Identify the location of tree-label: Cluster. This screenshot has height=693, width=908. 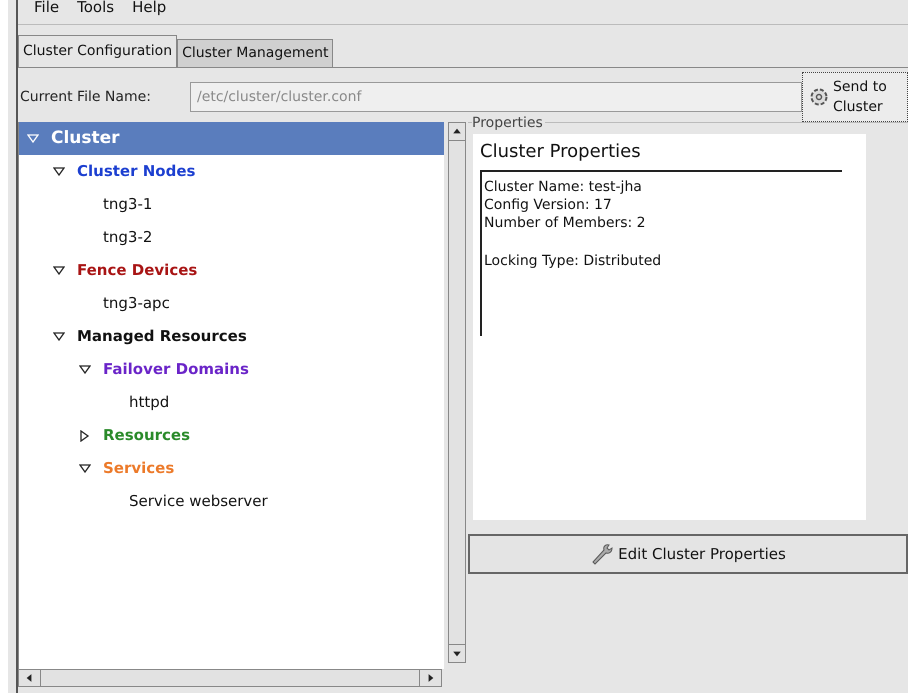
(85, 138).